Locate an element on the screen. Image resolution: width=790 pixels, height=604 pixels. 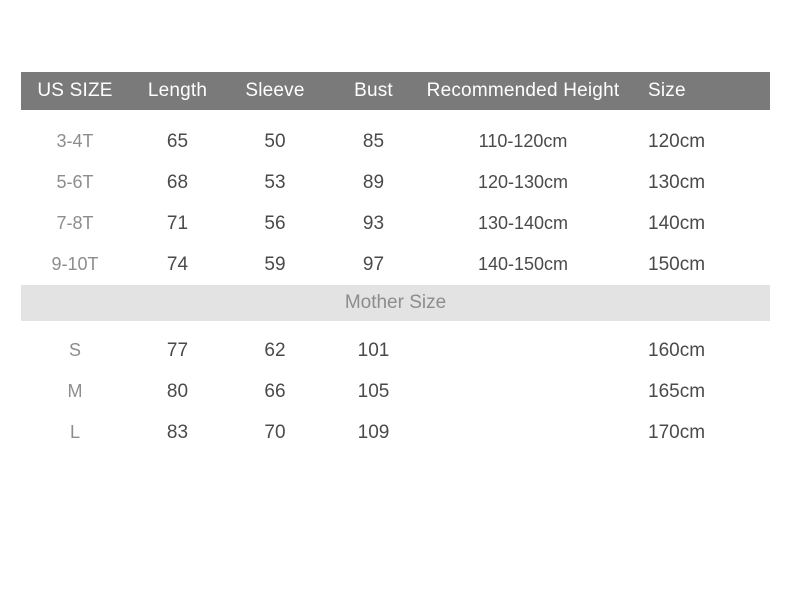
cell-us-size: 9-10T is located at coordinates (75, 264).